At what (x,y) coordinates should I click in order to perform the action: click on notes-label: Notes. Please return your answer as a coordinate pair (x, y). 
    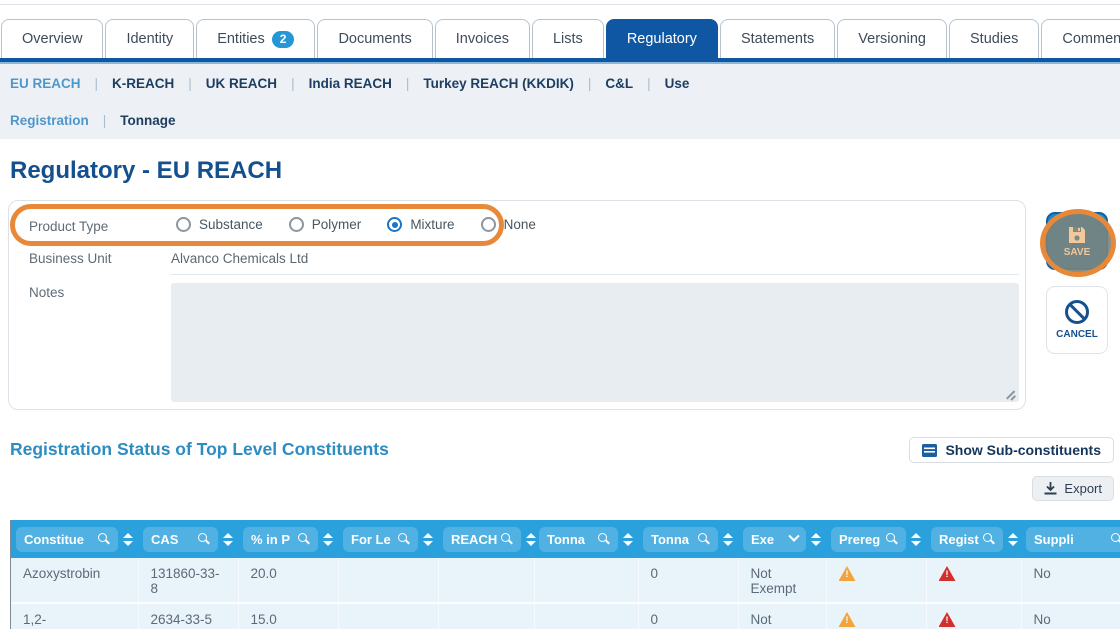
    Looking at the image, I should click on (47, 292).